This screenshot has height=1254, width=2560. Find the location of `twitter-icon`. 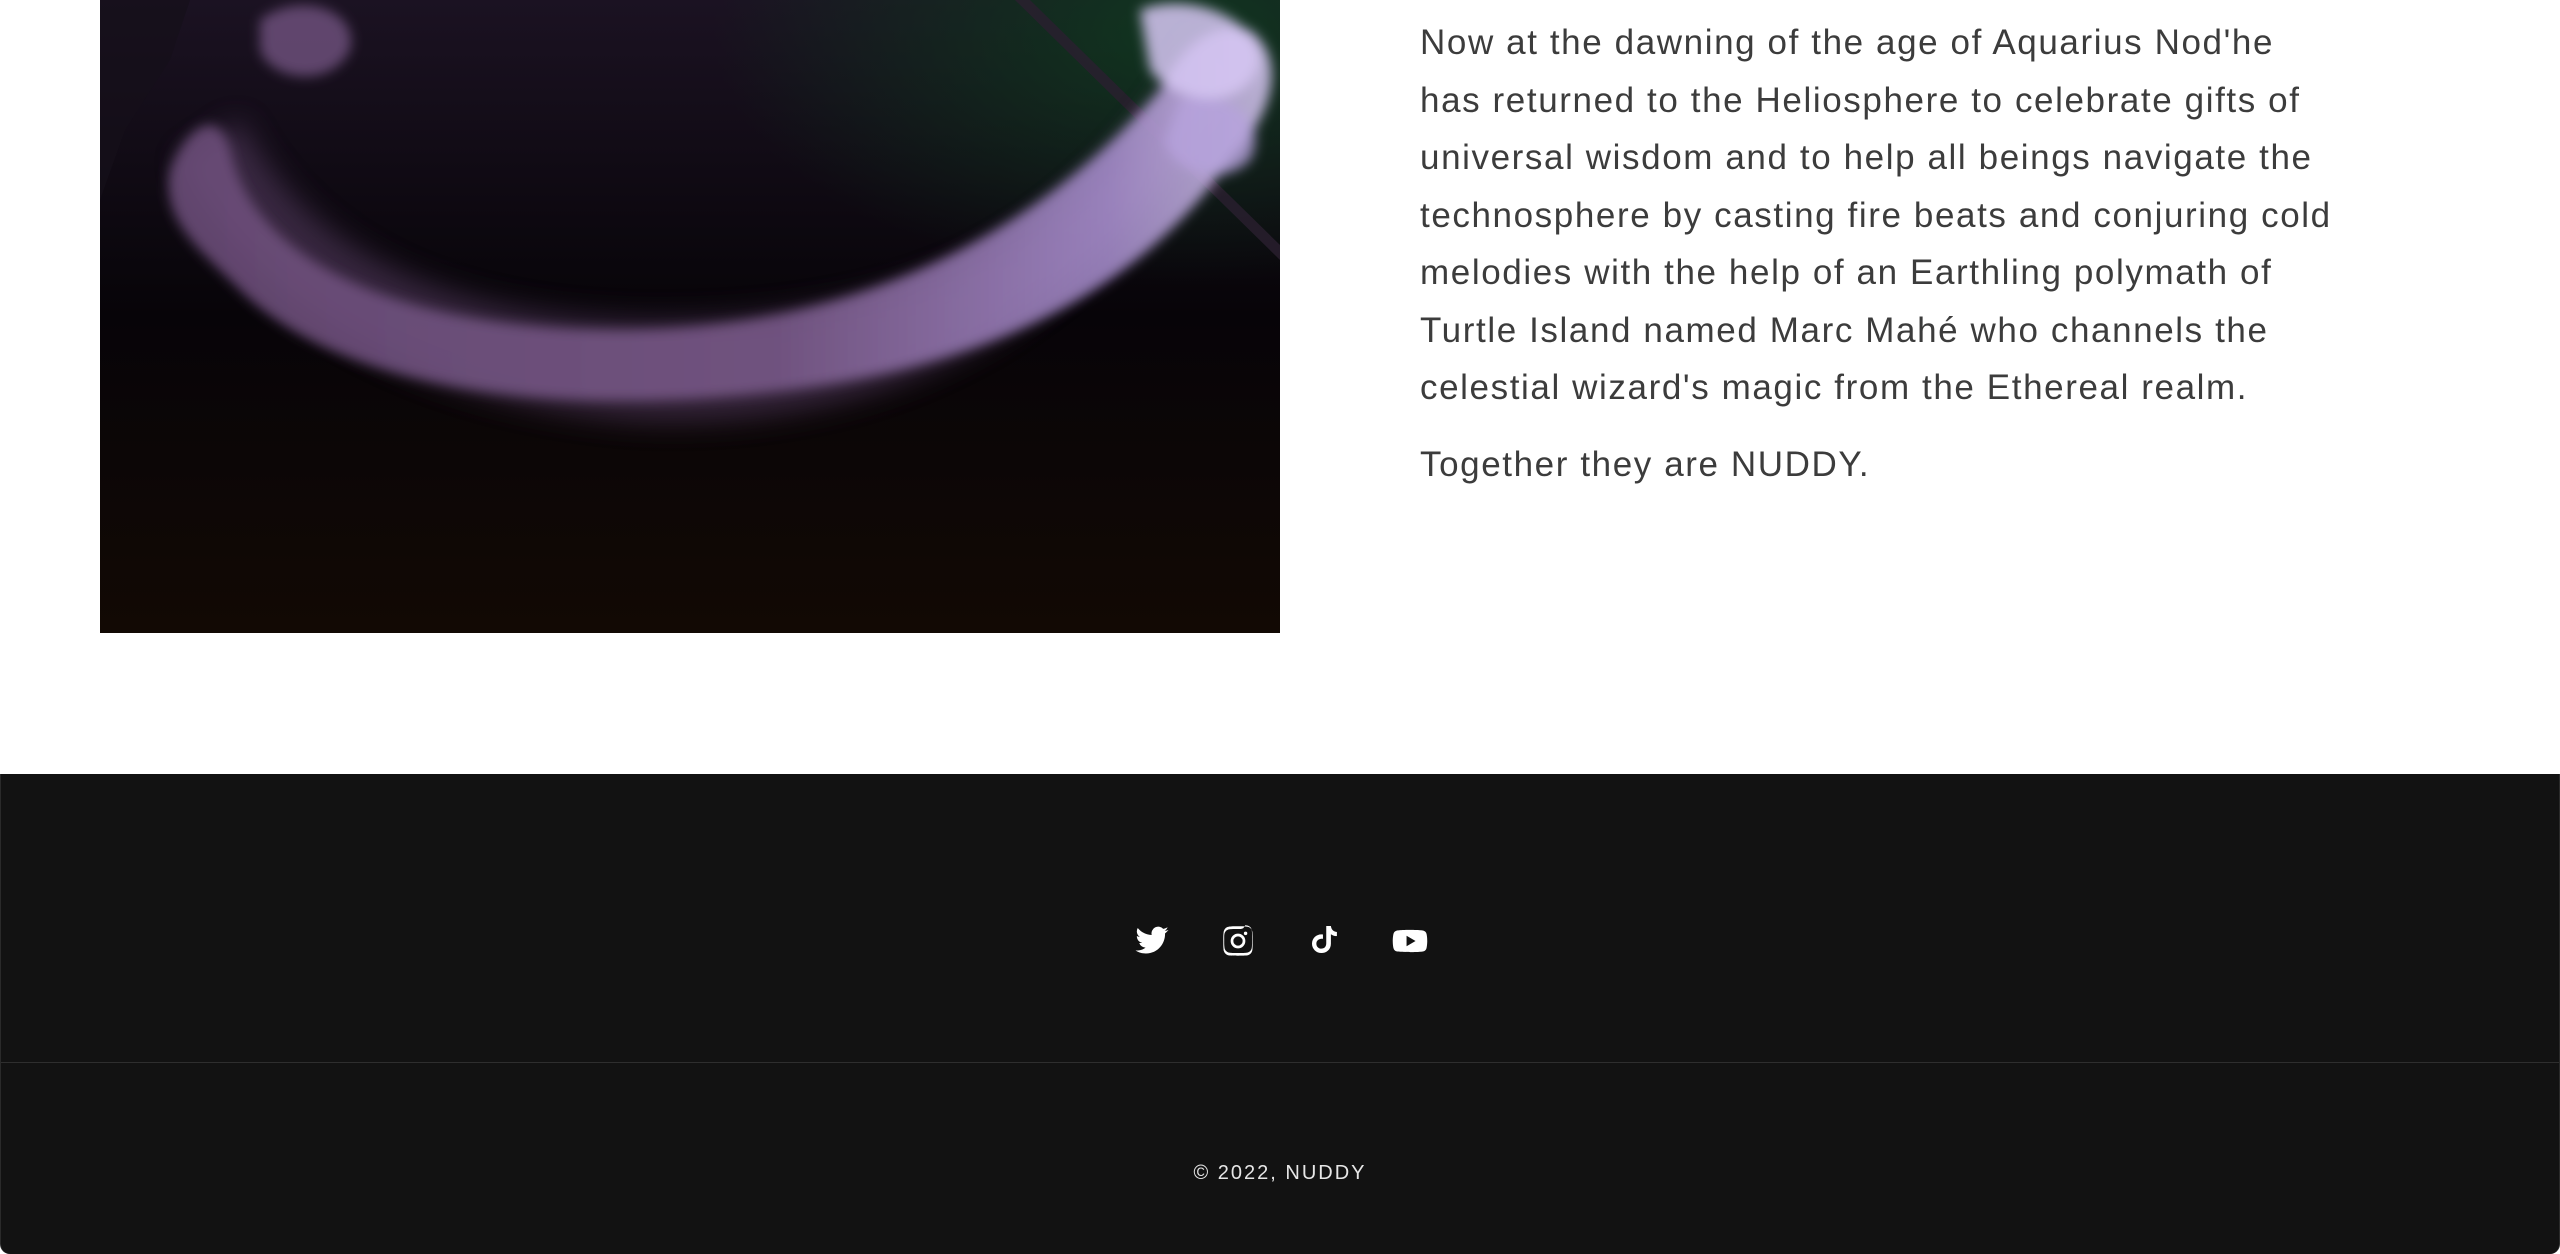

twitter-icon is located at coordinates (1152, 940).